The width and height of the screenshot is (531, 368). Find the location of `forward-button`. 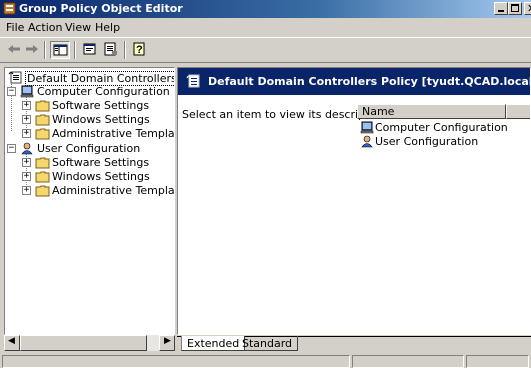

forward-button is located at coordinates (32, 50).